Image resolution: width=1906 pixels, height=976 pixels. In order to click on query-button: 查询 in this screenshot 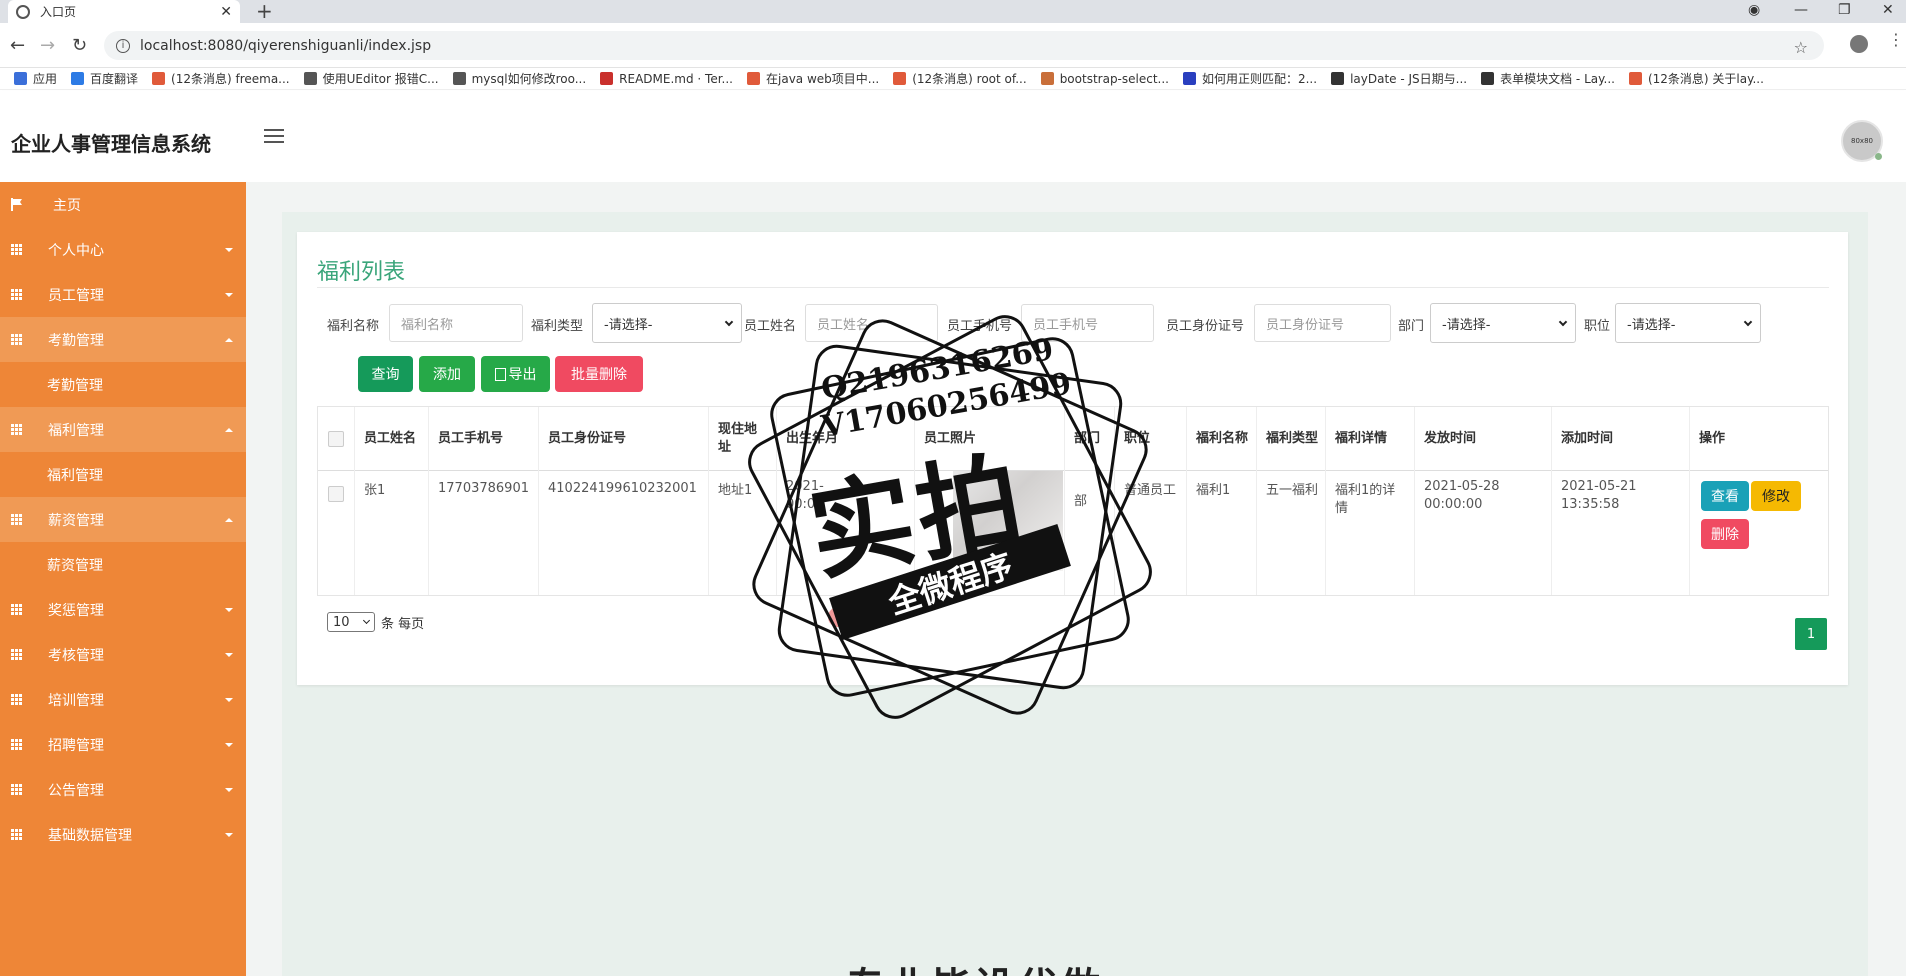, I will do `click(385, 374)`.